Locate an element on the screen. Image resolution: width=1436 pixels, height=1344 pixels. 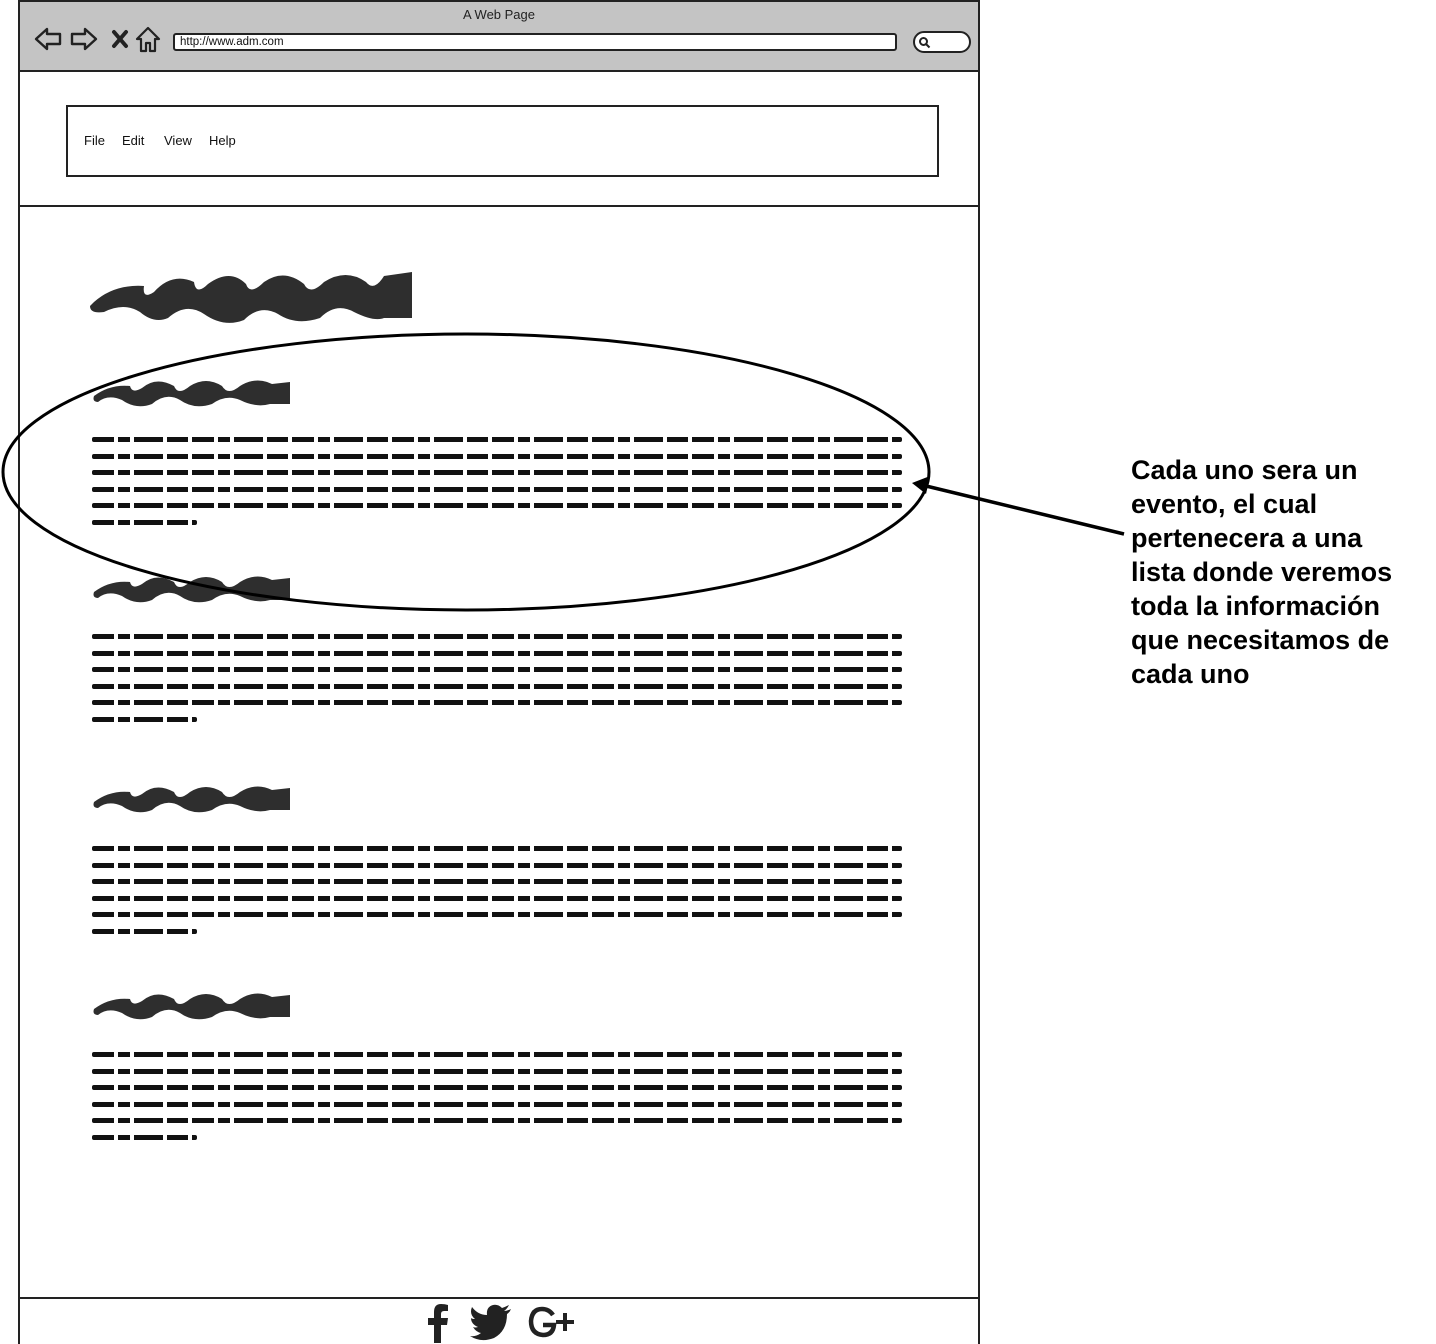
highlight-ellipse is located at coordinates (466, 472).